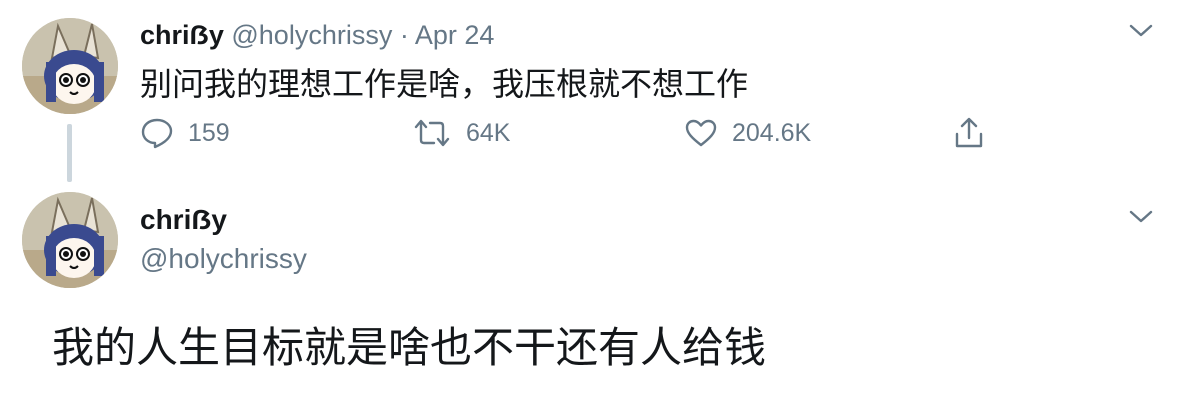 The image size is (1182, 410). What do you see at coordinates (432, 133) in the screenshot?
I see `retweet-icon` at bounding box center [432, 133].